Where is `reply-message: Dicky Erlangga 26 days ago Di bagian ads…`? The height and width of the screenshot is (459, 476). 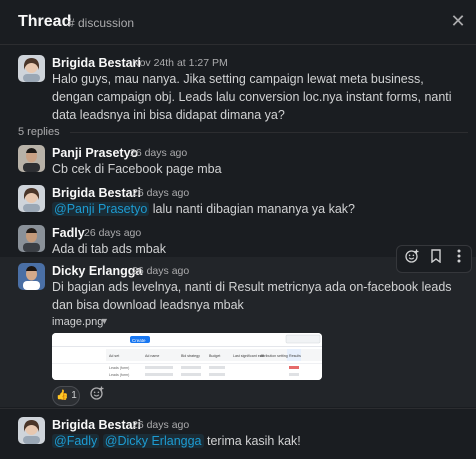 reply-message: Dicky Erlangga 26 days ago Di bagian ads… is located at coordinates (238, 288).